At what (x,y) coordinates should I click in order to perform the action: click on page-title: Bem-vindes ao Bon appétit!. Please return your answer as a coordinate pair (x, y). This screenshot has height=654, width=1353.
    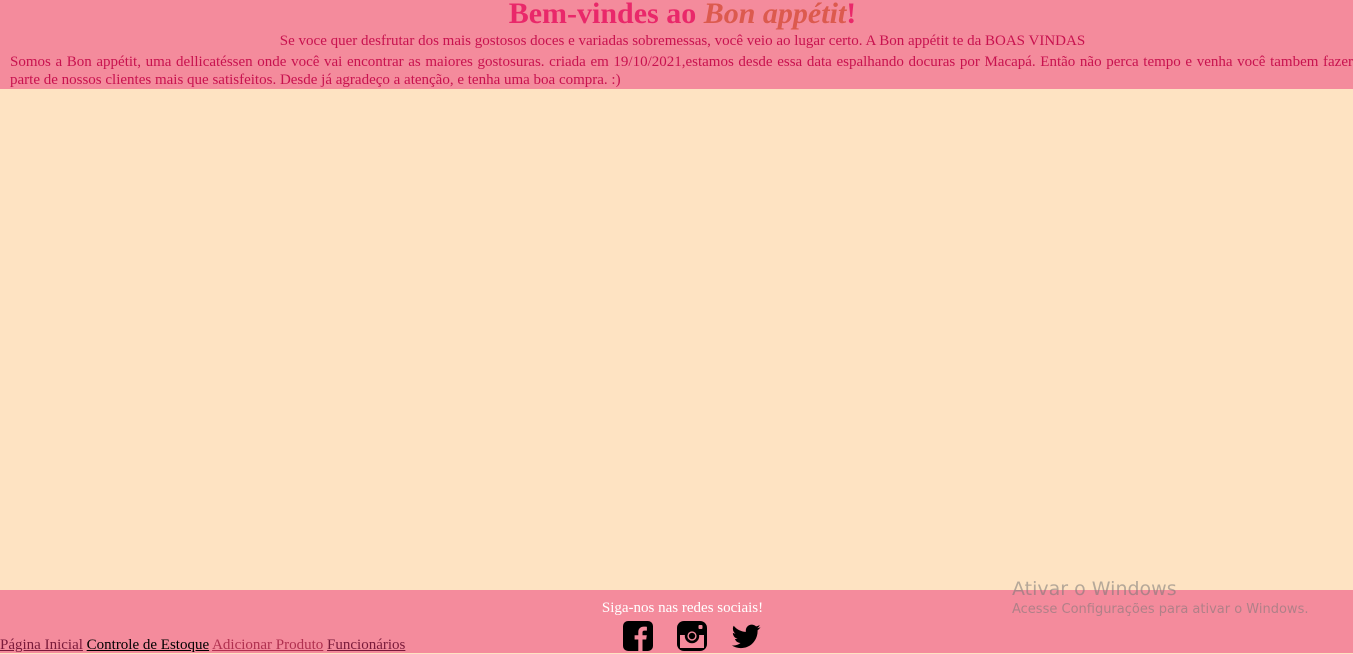
    Looking at the image, I should click on (676, 15).